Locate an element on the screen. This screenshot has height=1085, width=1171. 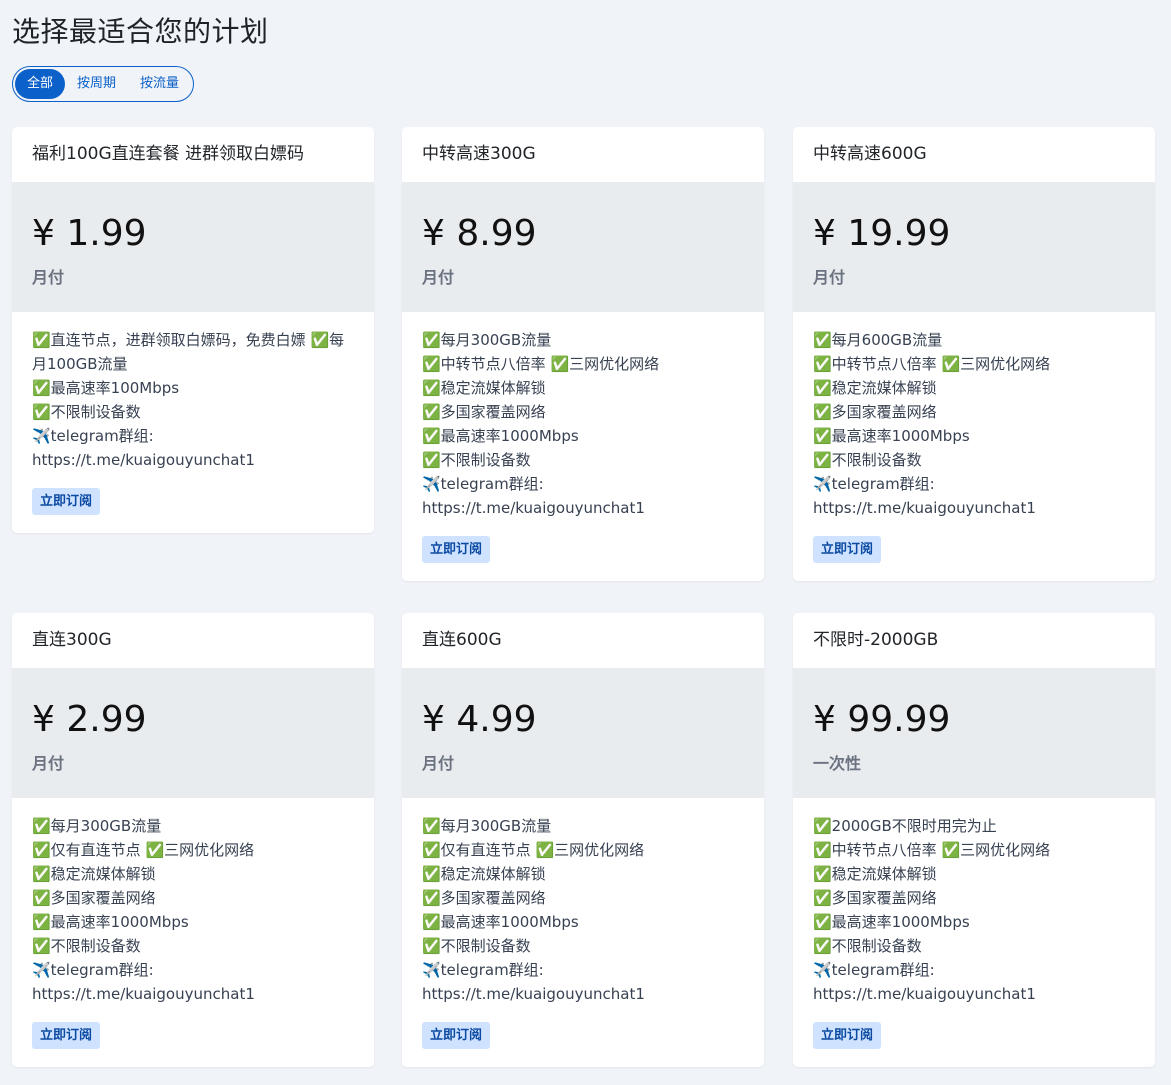
filter-tab-group: 全部 按周期 按流量 is located at coordinates (103, 84).